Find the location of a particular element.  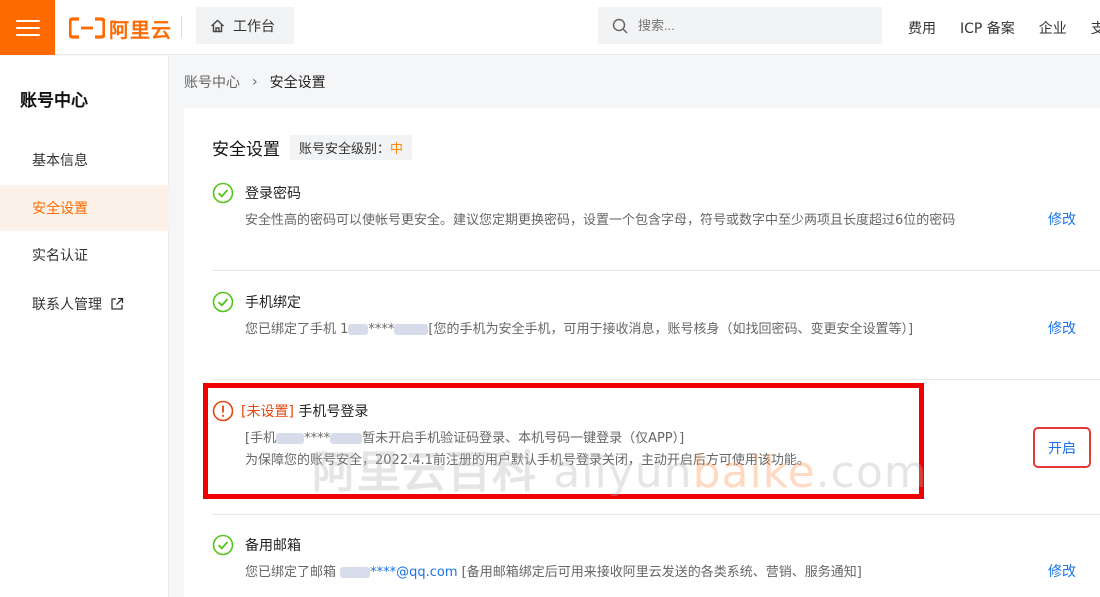

workbench-label: 工作台 is located at coordinates (254, 26).